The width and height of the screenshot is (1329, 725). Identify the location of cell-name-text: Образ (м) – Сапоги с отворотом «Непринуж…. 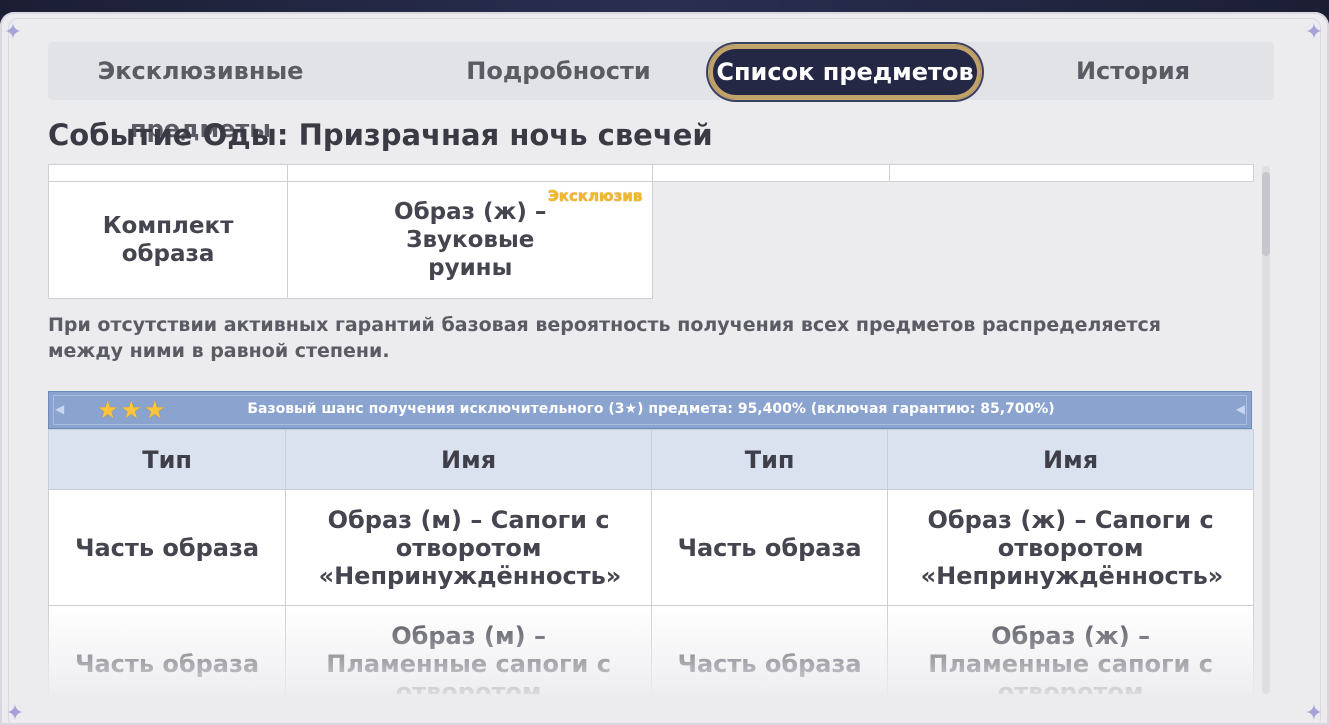
(470, 547).